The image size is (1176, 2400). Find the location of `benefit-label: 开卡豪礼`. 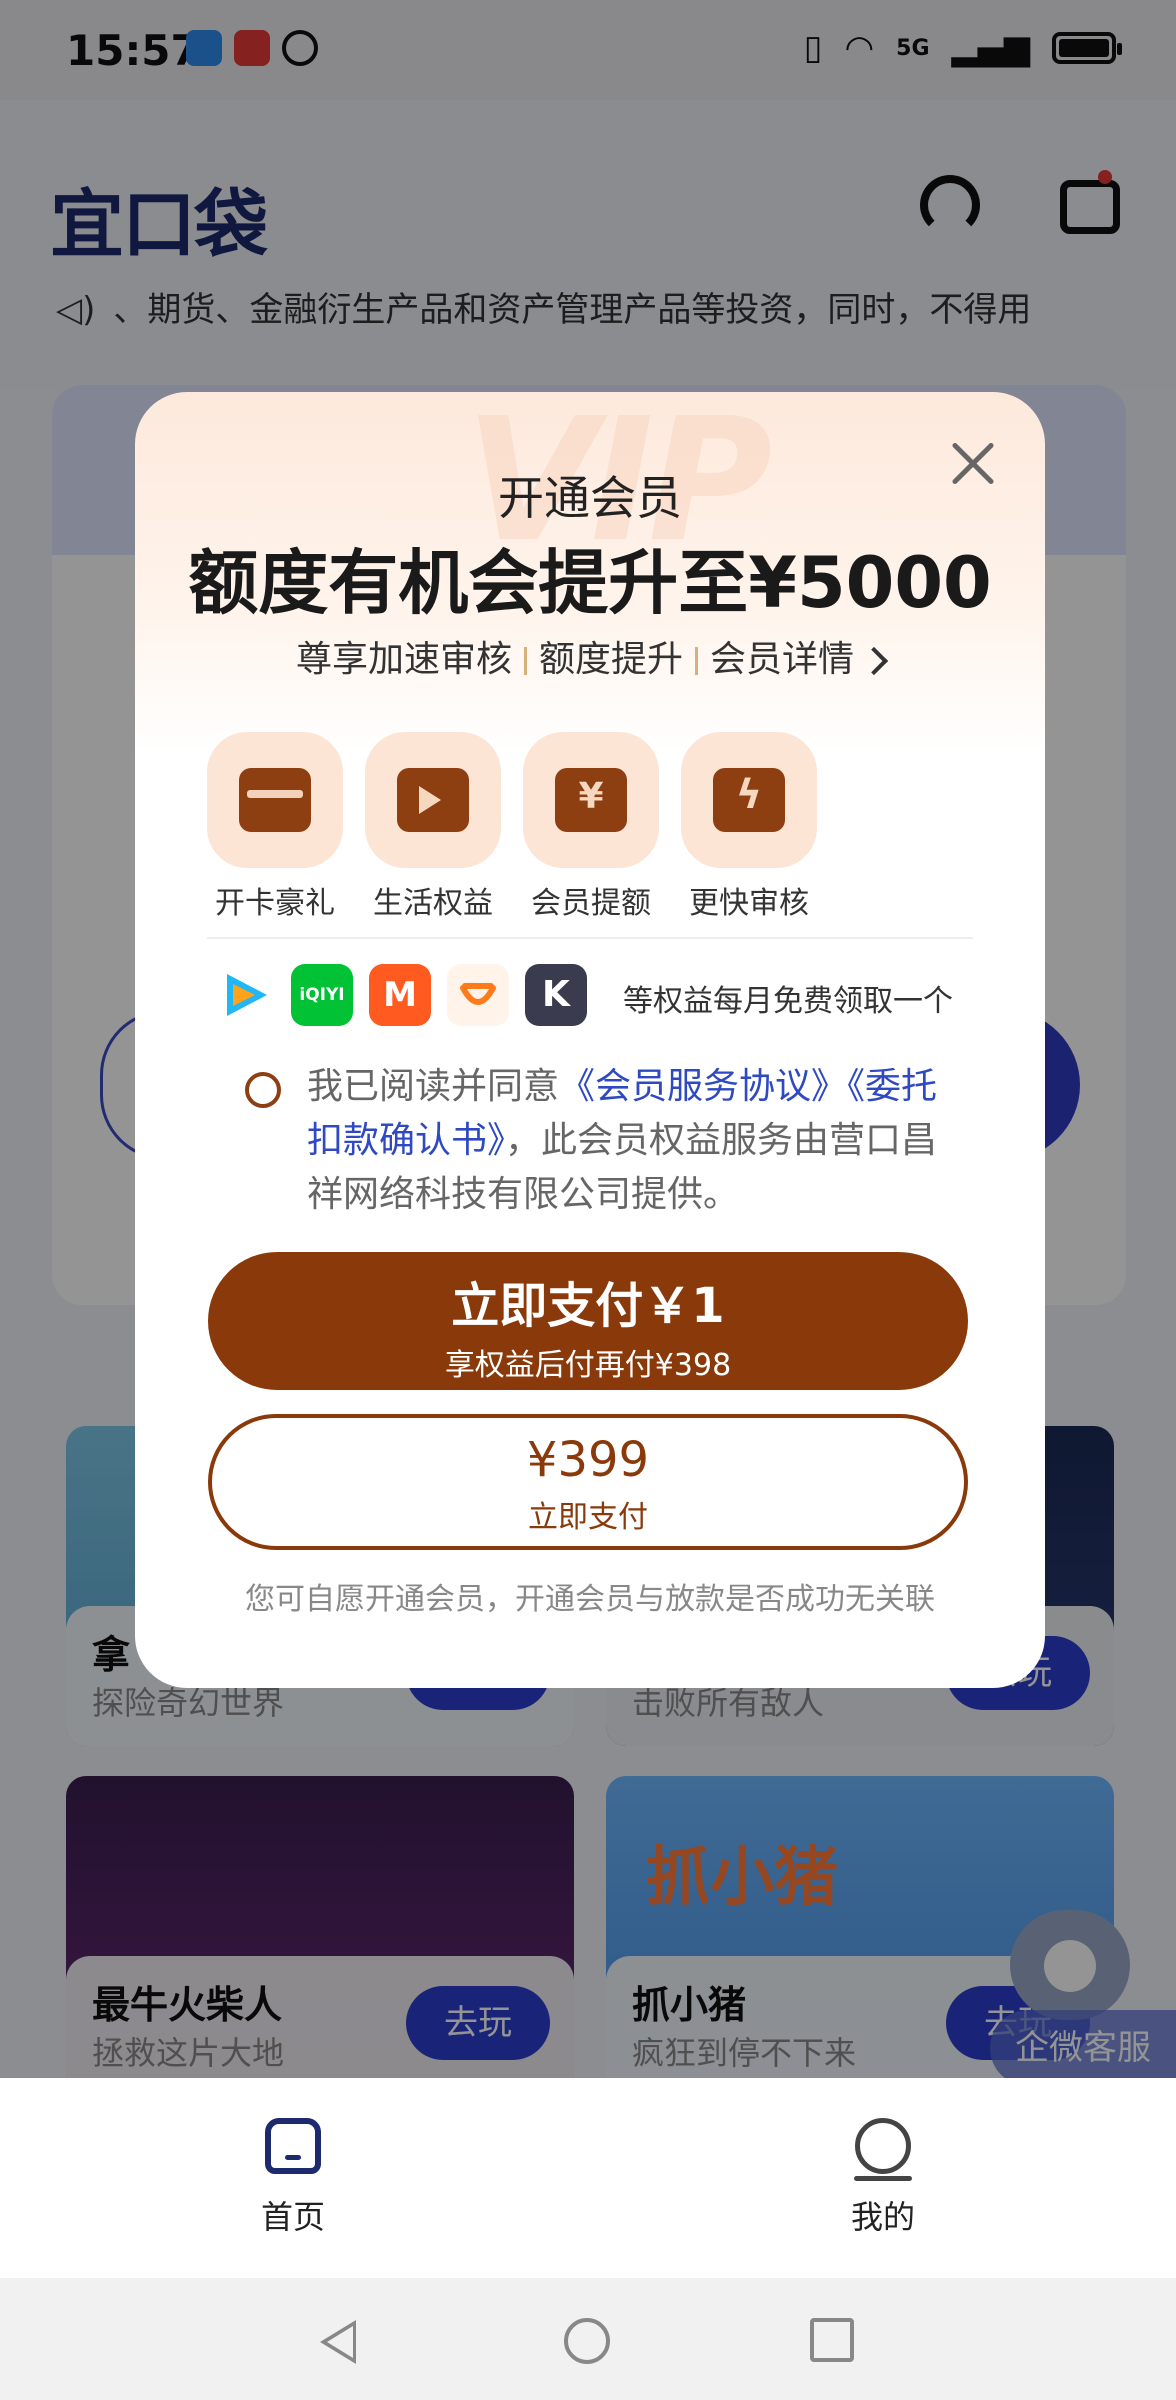

benefit-label: 开卡豪礼 is located at coordinates (275, 903).